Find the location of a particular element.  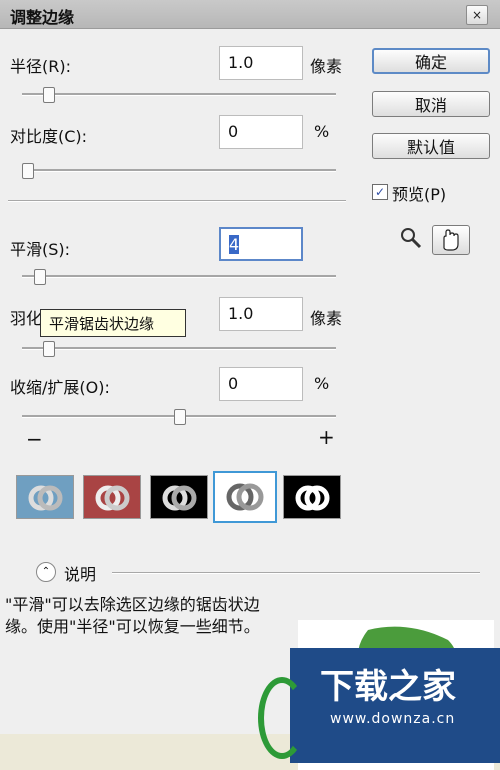

watermark-site: www.downza.cn is located at coordinates (393, 719).